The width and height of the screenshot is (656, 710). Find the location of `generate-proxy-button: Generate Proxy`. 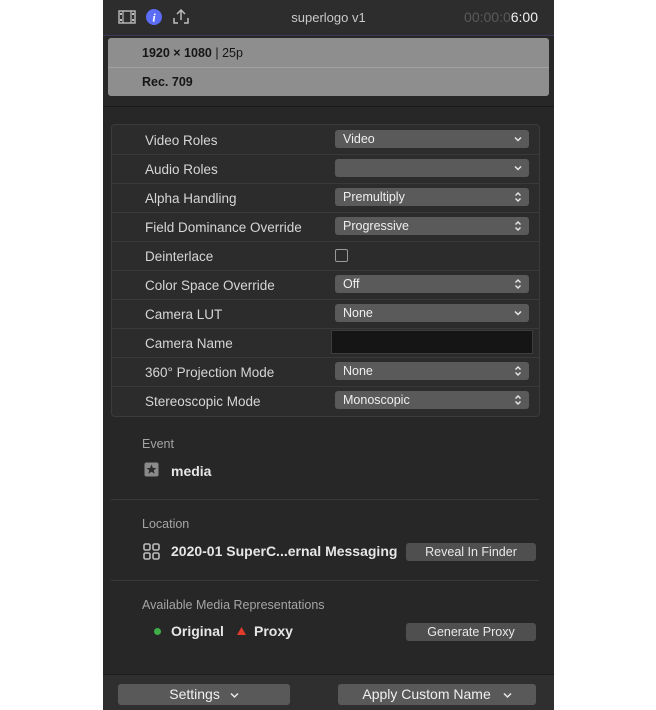

generate-proxy-button: Generate Proxy is located at coordinates (471, 632).